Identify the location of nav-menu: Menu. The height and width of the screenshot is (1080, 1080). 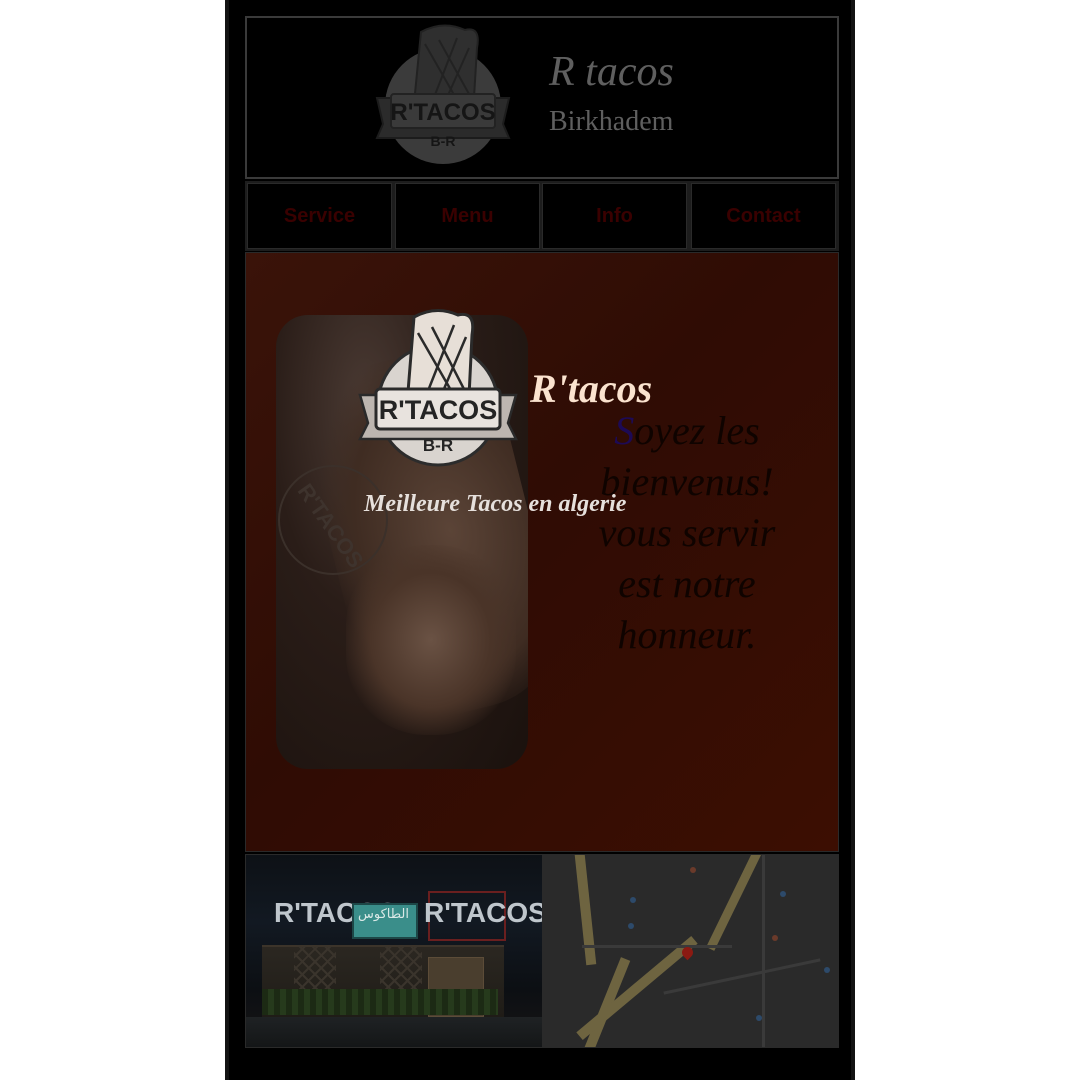
(467, 216).